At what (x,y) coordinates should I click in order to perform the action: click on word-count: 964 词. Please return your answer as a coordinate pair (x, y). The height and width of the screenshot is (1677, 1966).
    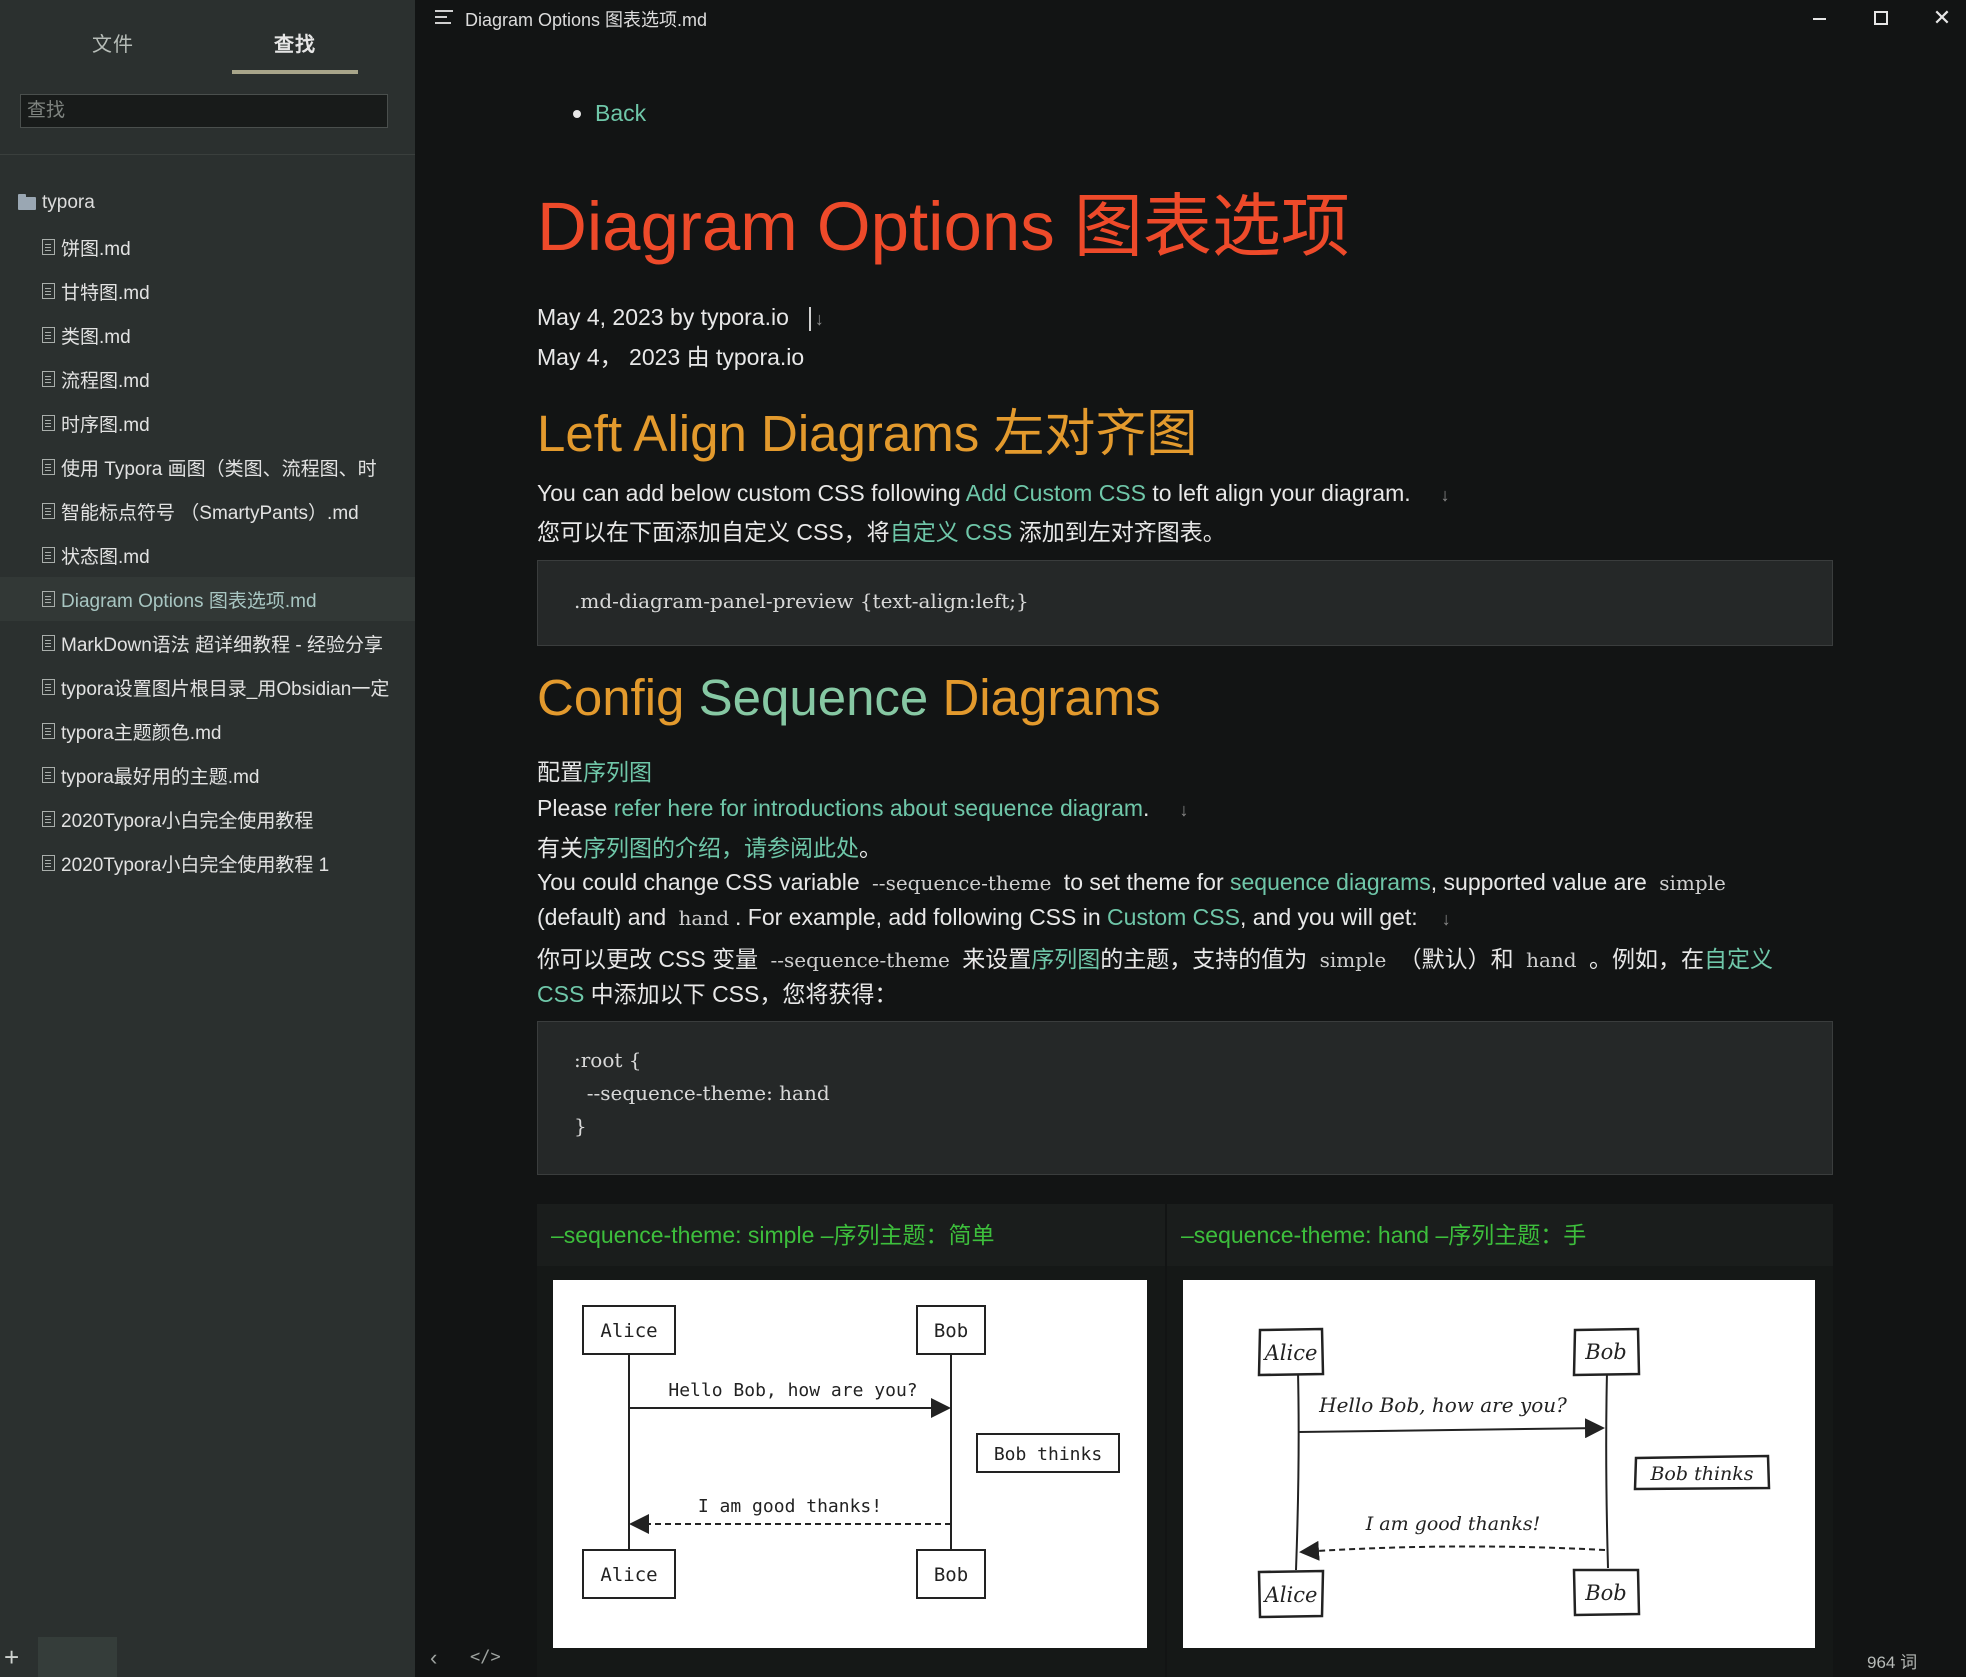
    Looking at the image, I should click on (1892, 1660).